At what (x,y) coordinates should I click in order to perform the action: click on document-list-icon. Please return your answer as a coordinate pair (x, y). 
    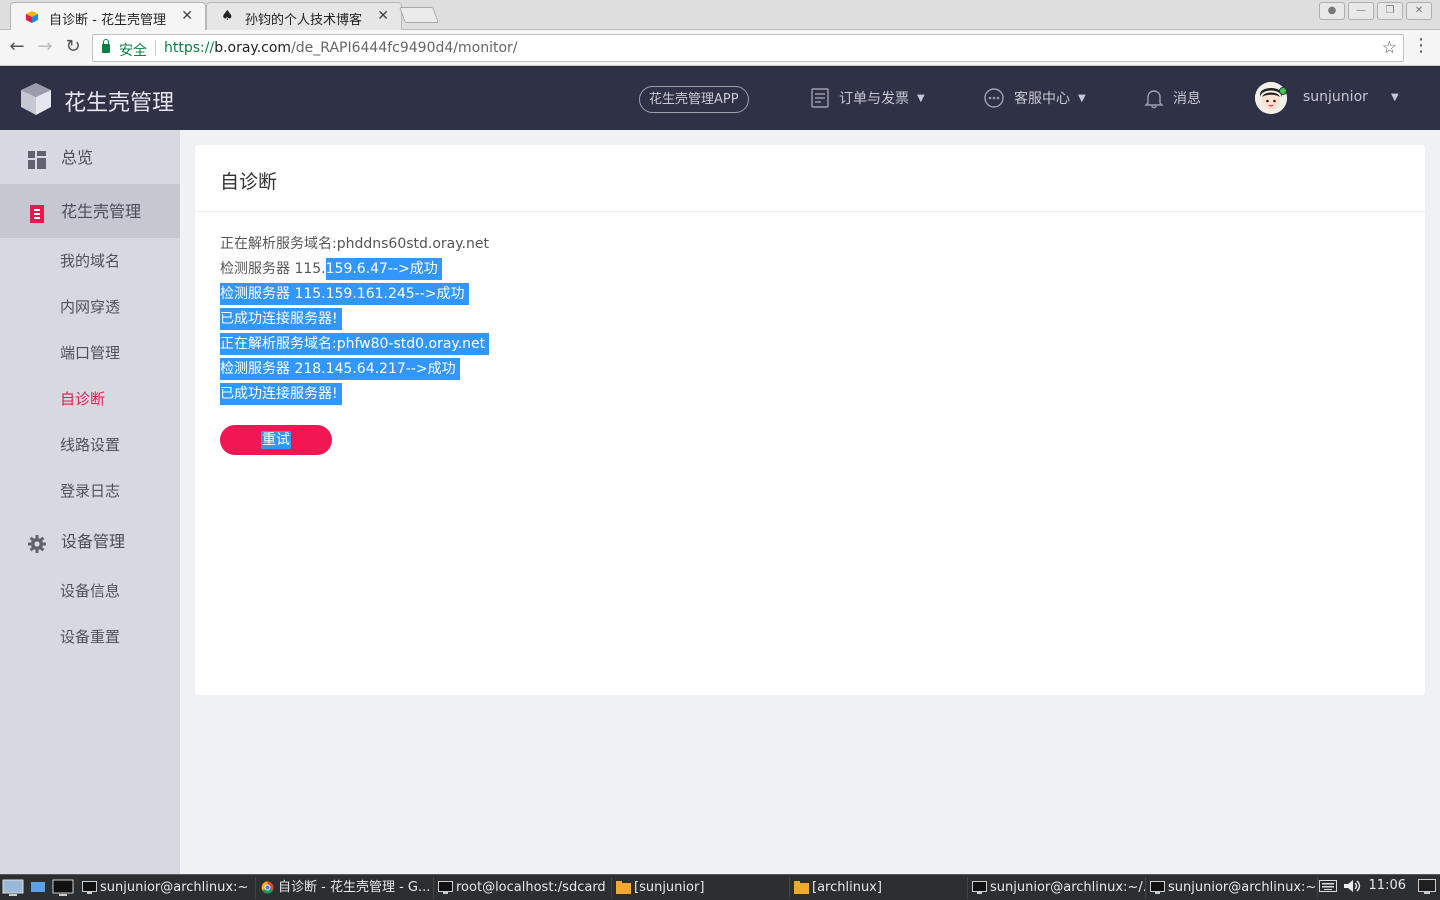
    Looking at the image, I should click on (37, 214).